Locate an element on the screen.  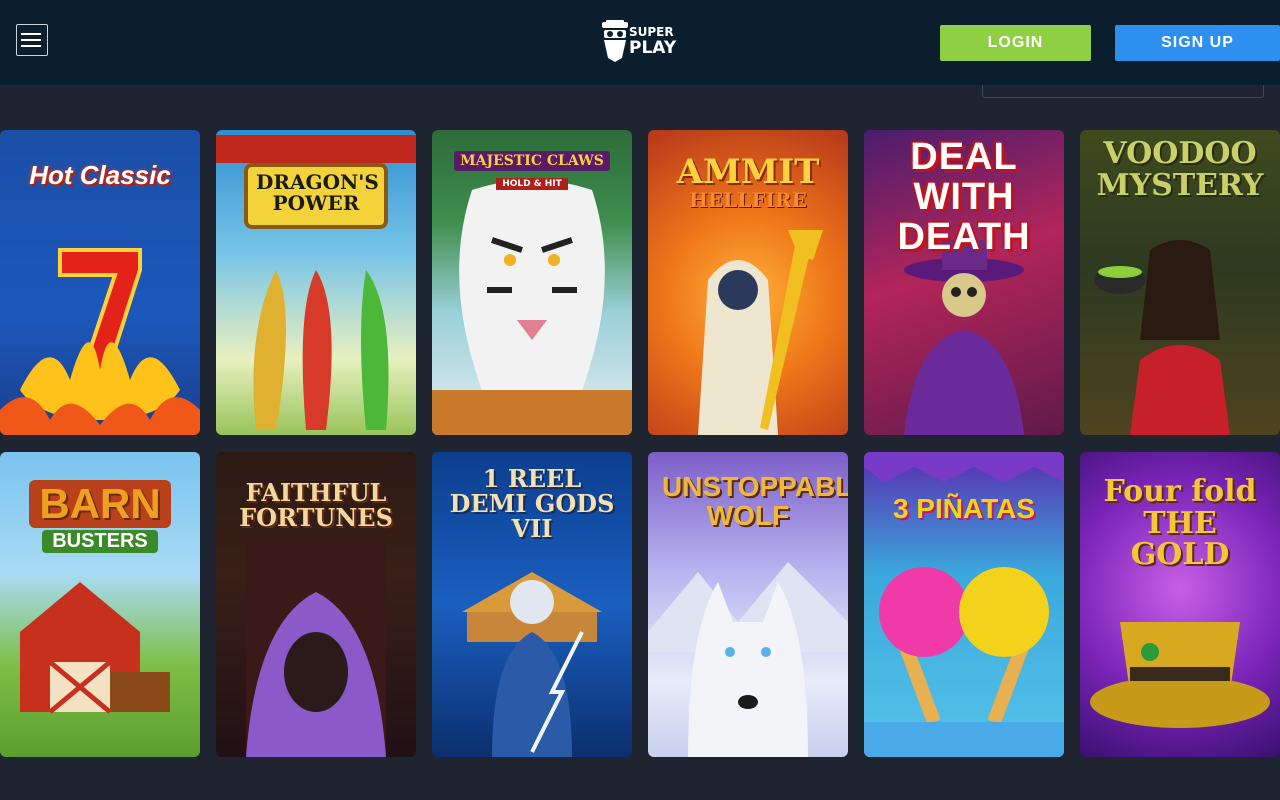
game-tile-voodoo-mystery: VOODOO MYSTERY is located at coordinates (1180, 282).